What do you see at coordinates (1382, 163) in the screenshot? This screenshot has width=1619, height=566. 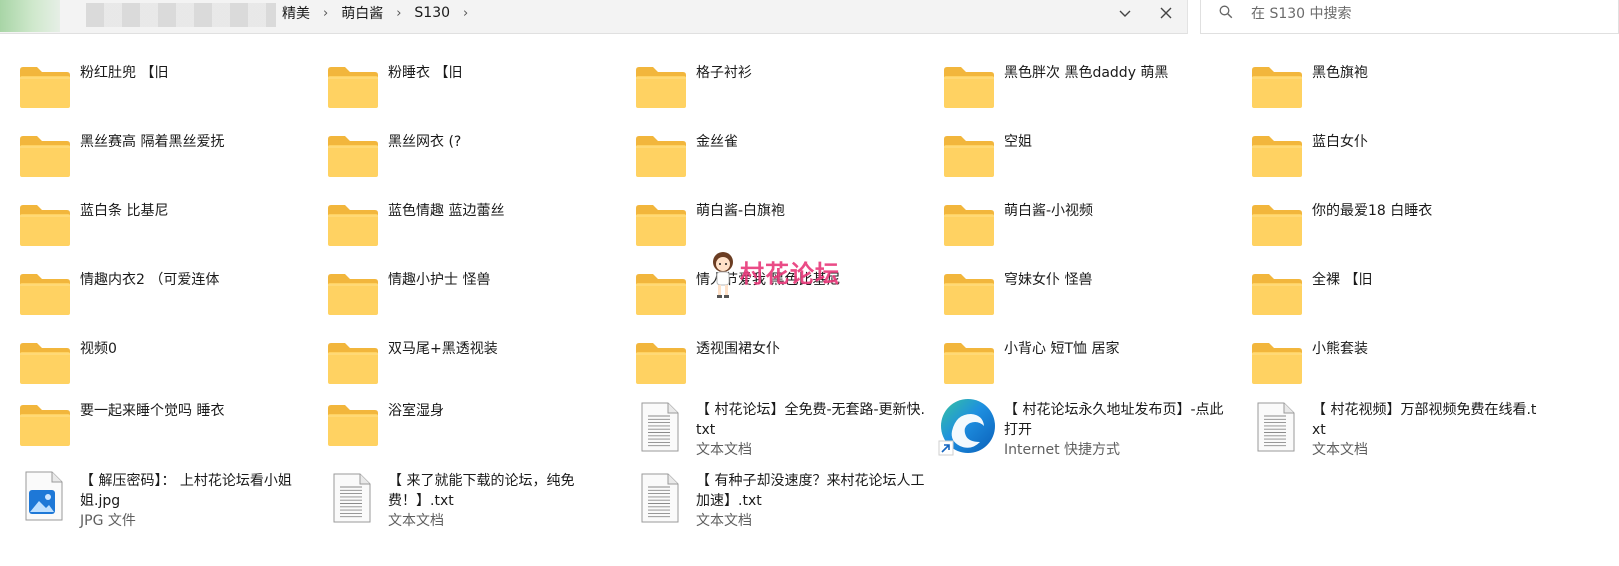 I see `folder-item: 蓝白女仆` at bounding box center [1382, 163].